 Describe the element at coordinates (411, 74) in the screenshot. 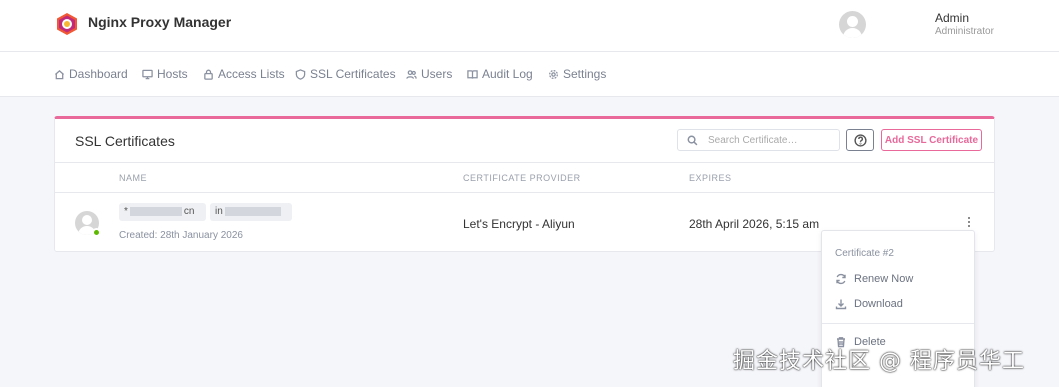

I see `users-icon` at that location.